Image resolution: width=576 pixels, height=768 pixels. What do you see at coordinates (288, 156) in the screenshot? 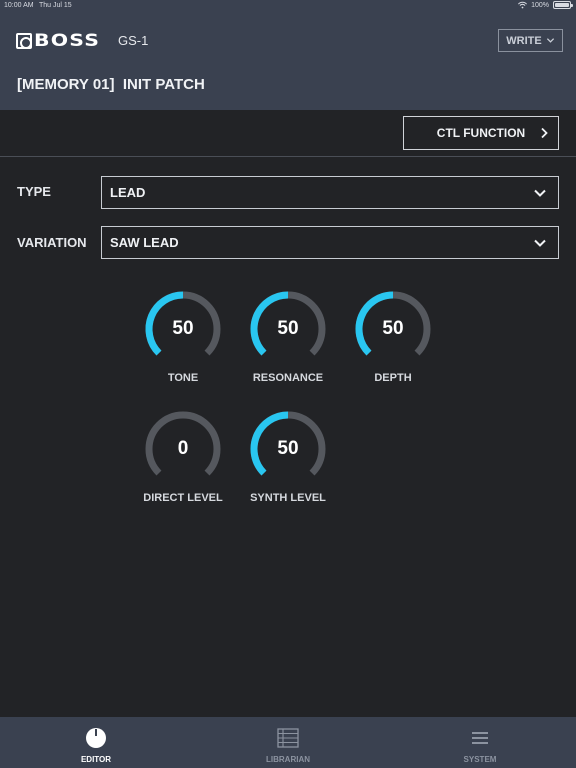
I see `section-divider` at bounding box center [288, 156].